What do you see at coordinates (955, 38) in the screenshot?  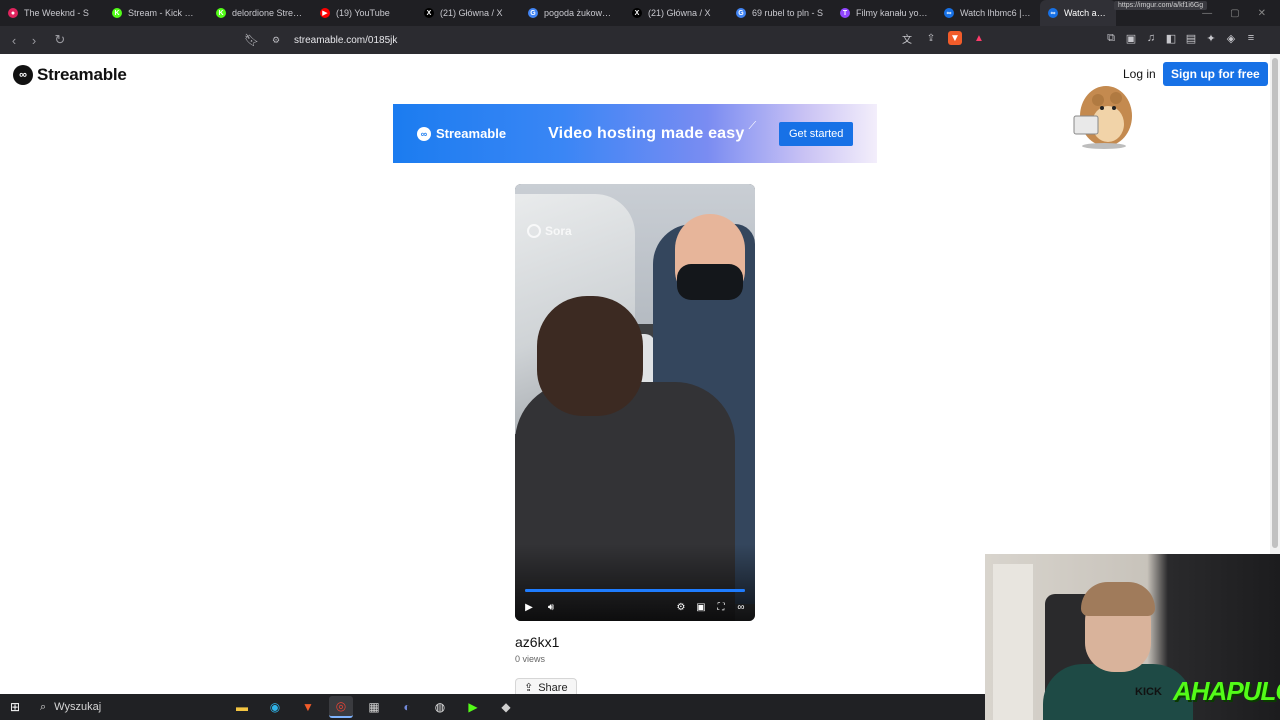 I see `brave-shield-icon: ▼` at bounding box center [955, 38].